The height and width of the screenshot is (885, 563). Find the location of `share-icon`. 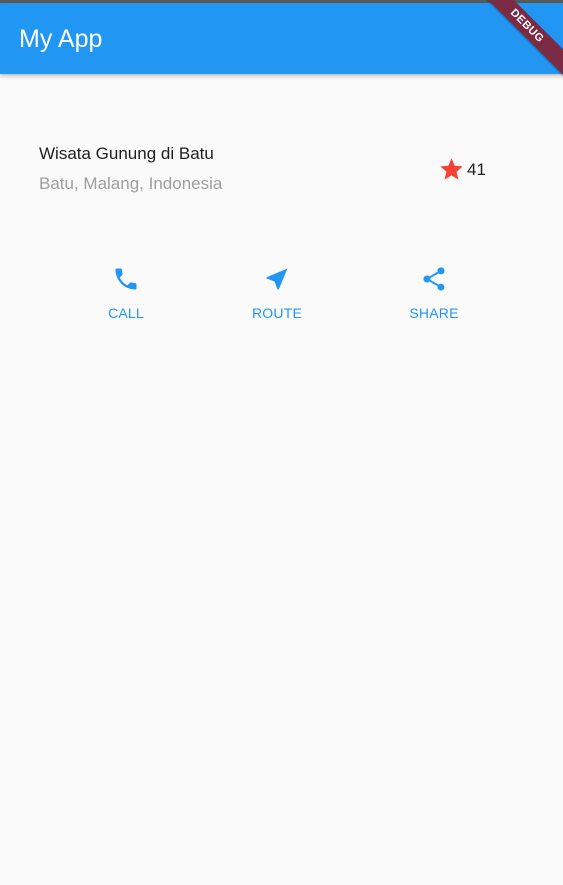

share-icon is located at coordinates (434, 279).